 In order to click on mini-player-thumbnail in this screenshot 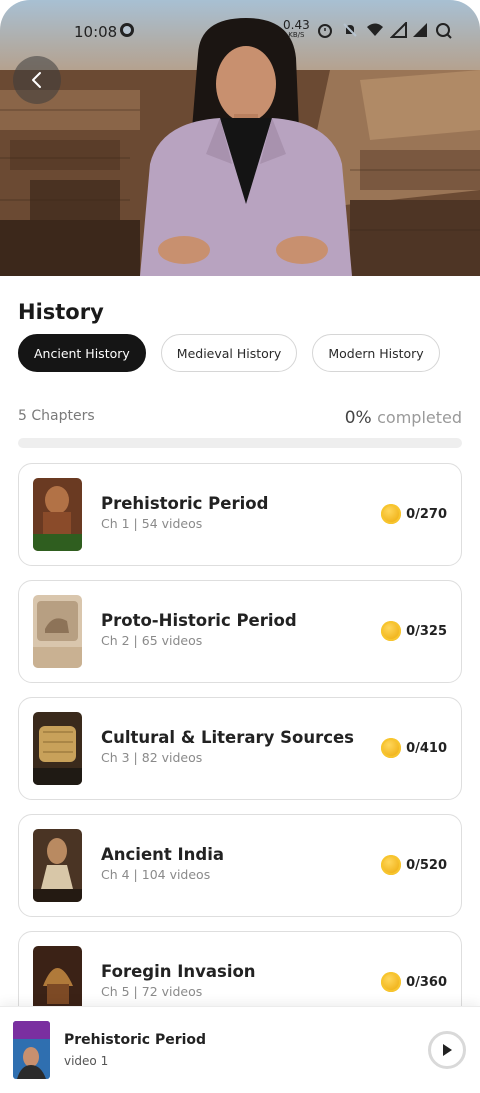, I will do `click(31, 1050)`.